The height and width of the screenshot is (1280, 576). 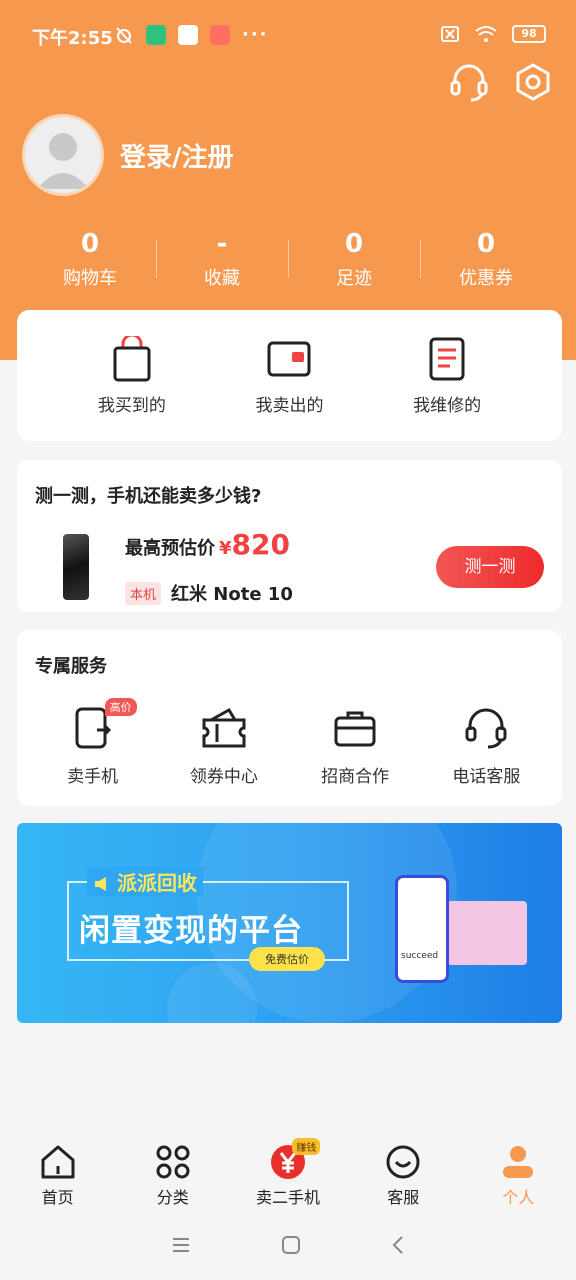 I want to click on nav-label: 卖二手机, so click(x=288, y=1197).